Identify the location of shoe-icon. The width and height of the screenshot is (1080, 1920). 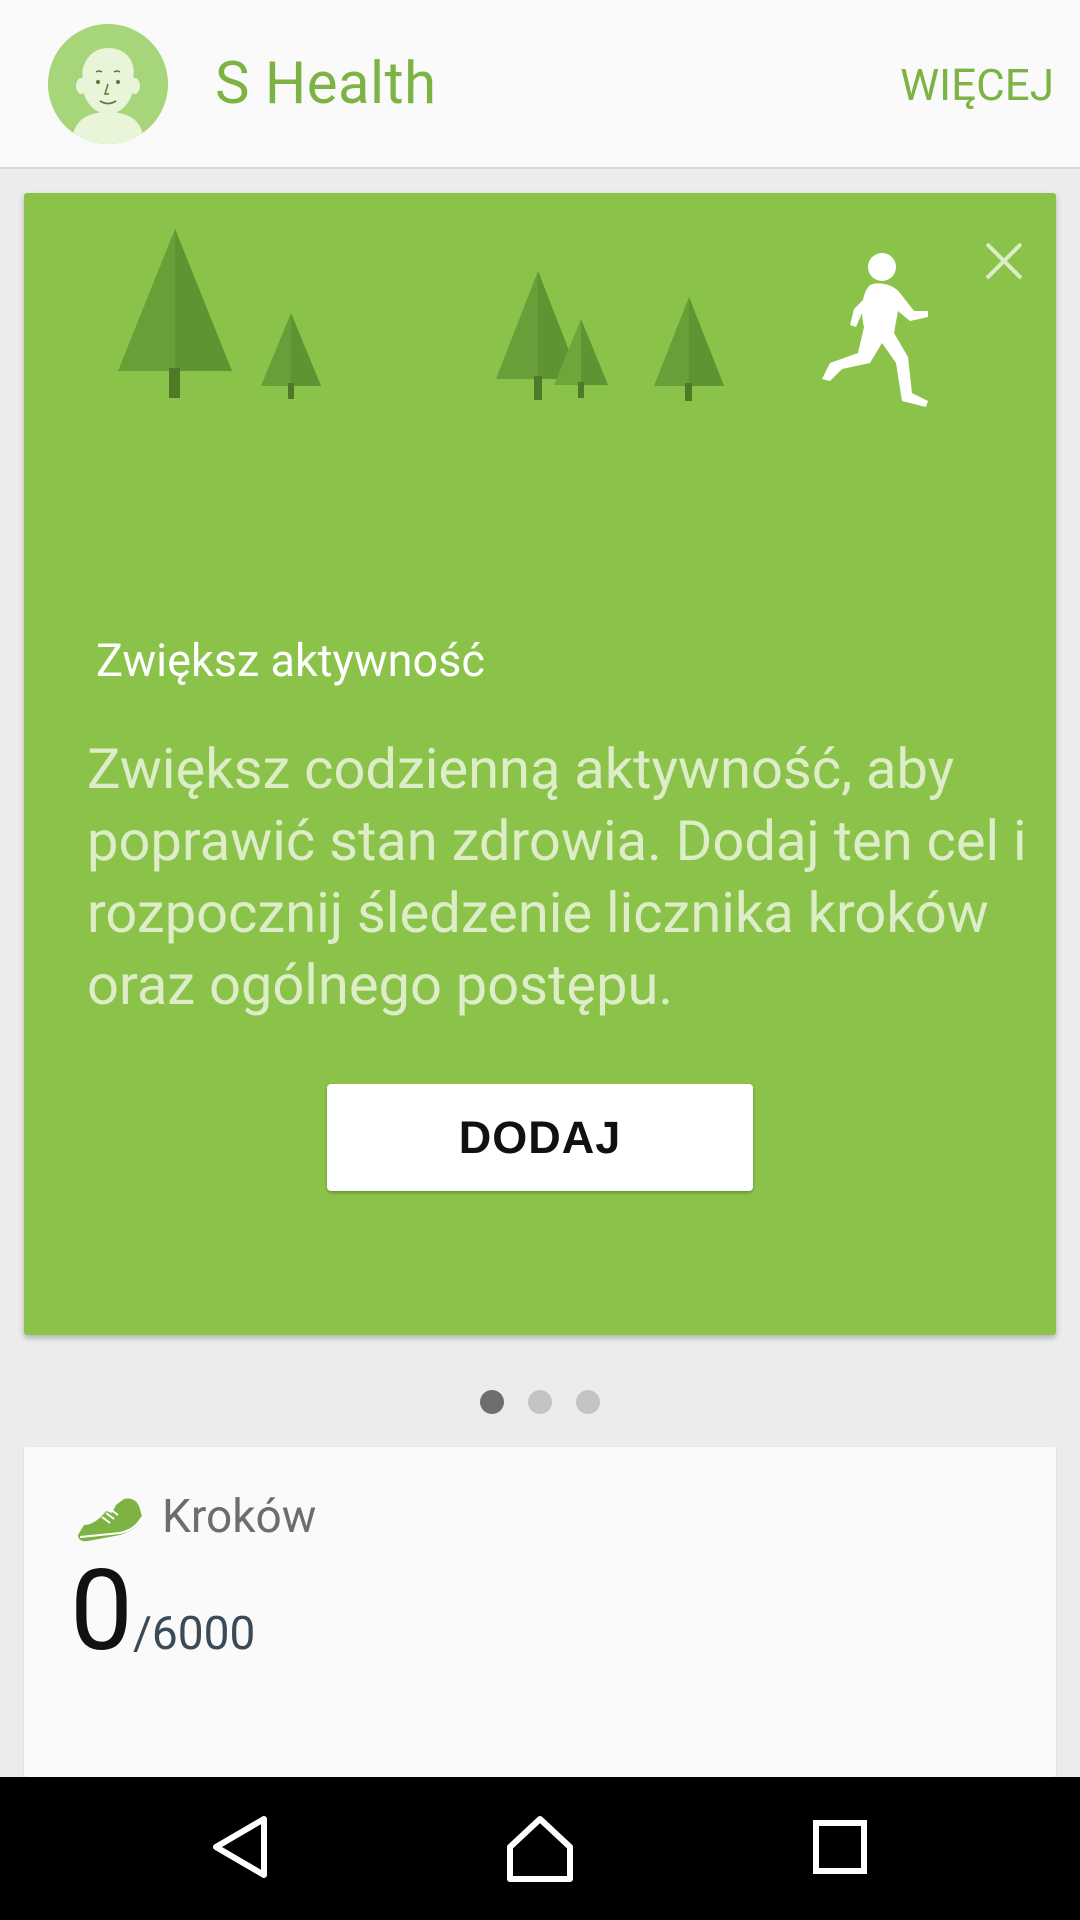
(110, 1520).